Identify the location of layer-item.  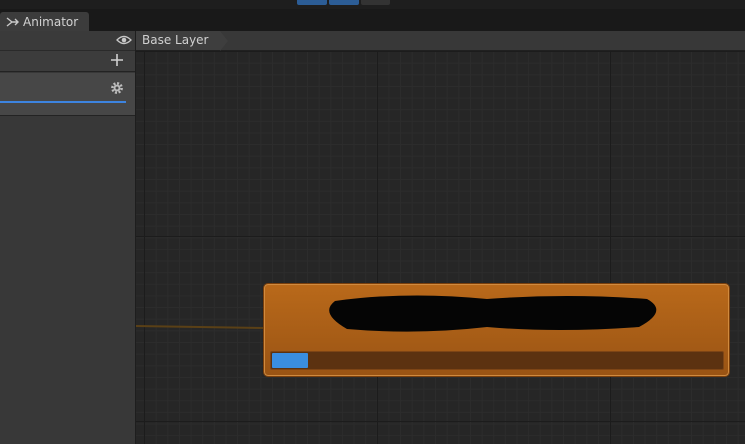
(67, 94).